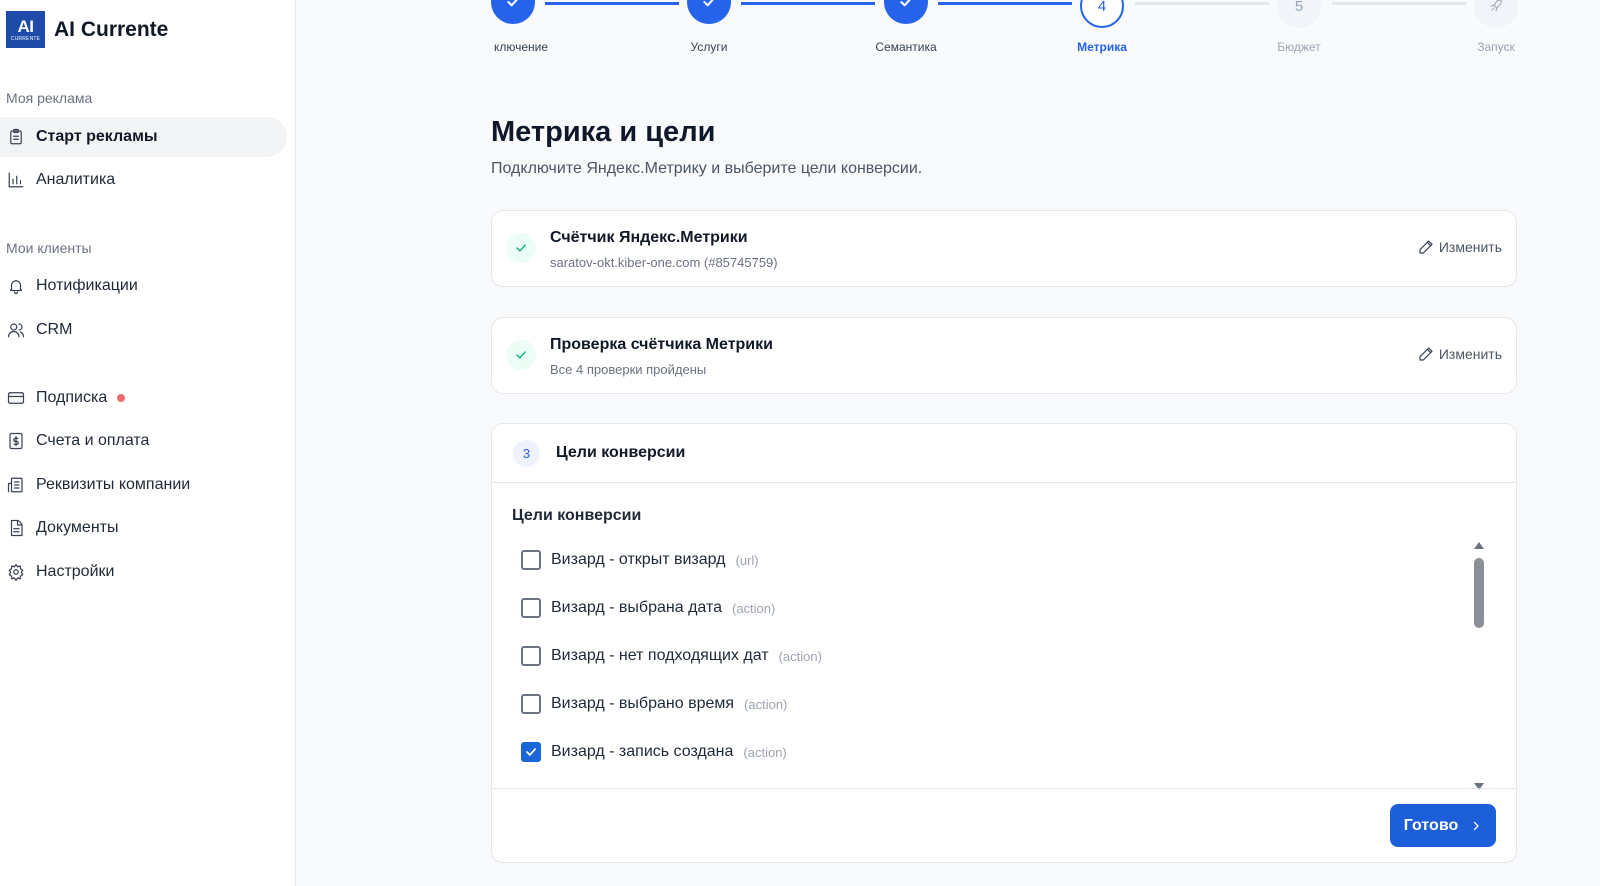 This screenshot has height=886, width=1600. What do you see at coordinates (709, 47) in the screenshot?
I see `step-2-label: Услуги` at bounding box center [709, 47].